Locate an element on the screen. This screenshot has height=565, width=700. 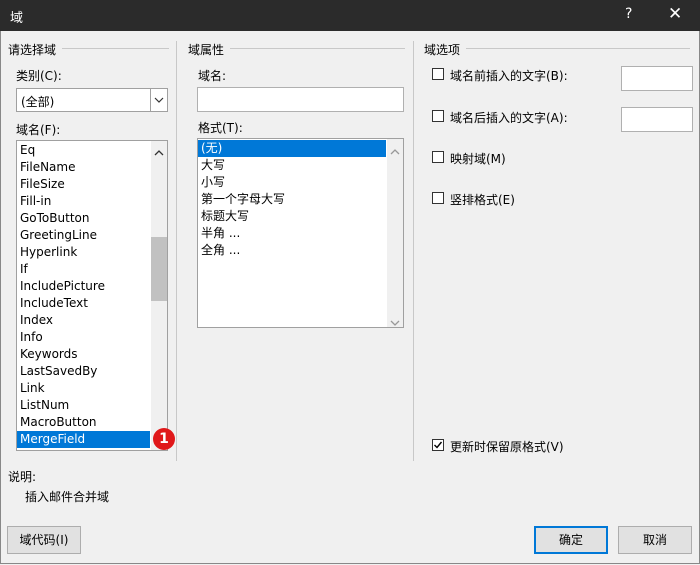
title-bar: 域 ? ✕ is located at coordinates (350, 15).